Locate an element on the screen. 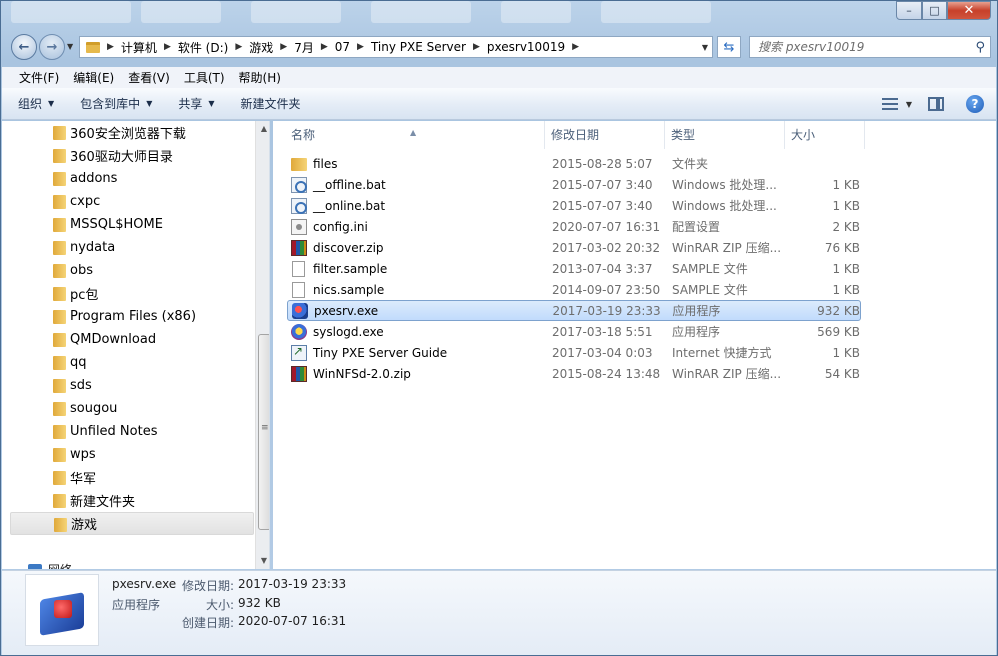 This screenshot has width=998, height=656. file-row: syslogd.exe 2017-03-18 5:51 应用程序 569 KB is located at coordinates (574, 331).